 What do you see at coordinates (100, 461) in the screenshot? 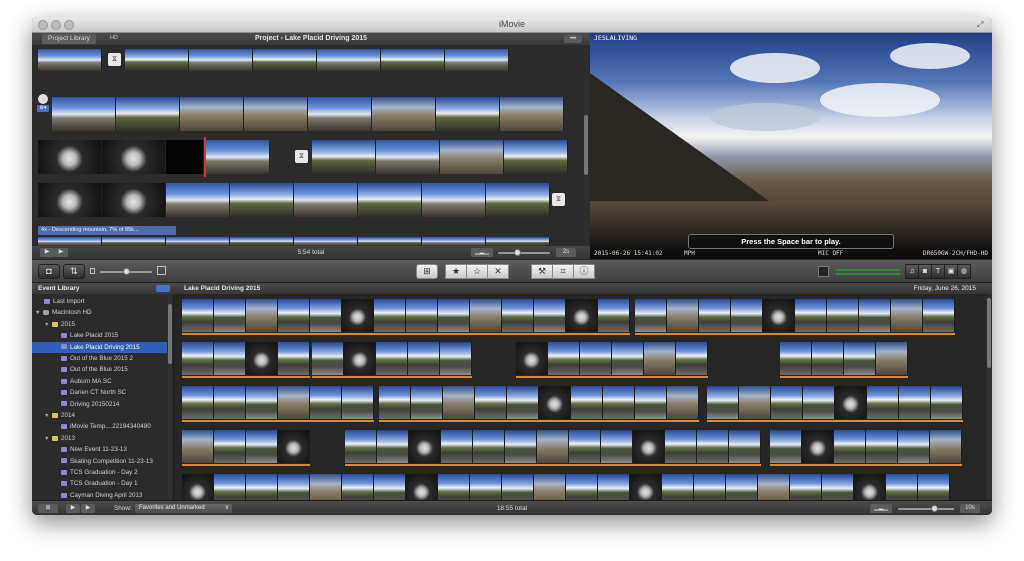
I see `event-library-item: Skating Competition 11-23-13` at bounding box center [100, 461].